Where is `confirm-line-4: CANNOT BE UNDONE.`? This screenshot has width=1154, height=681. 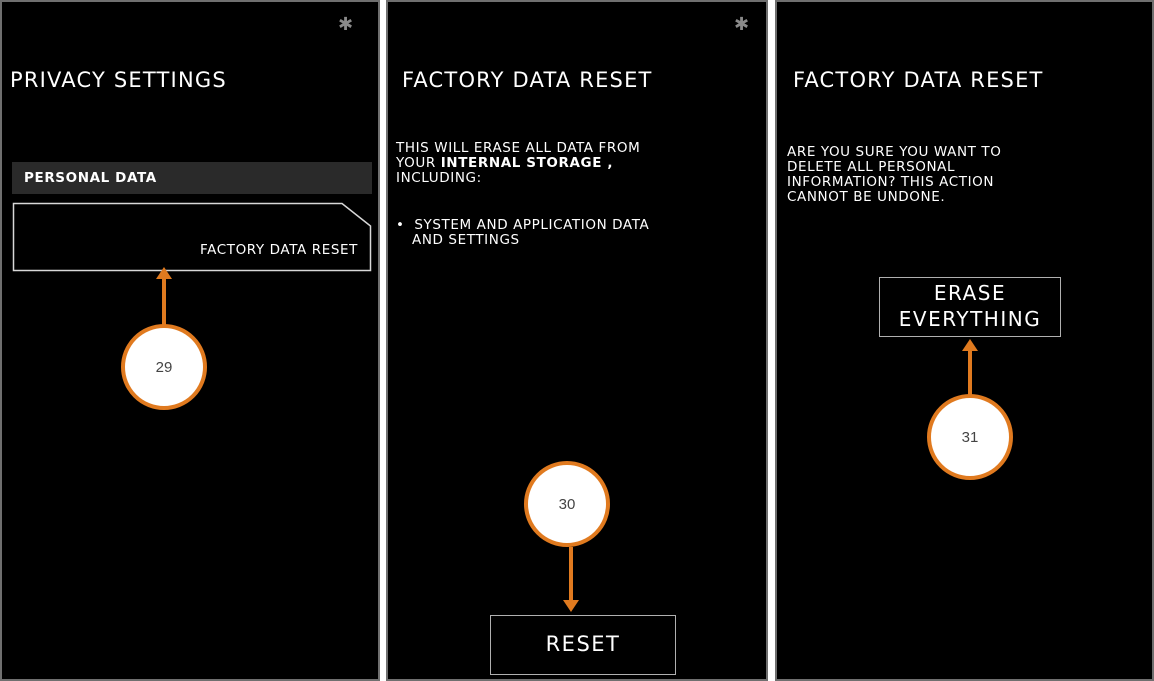 confirm-line-4: CANNOT BE UNDONE. is located at coordinates (866, 197).